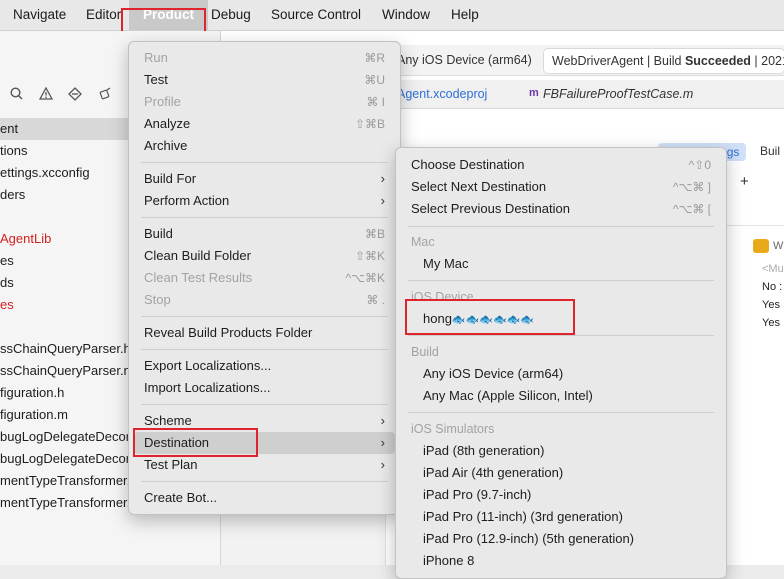  What do you see at coordinates (561, 495) in the screenshot?
I see `menu-item-simulator: iPad Pro (9.7-inch)` at bounding box center [561, 495].